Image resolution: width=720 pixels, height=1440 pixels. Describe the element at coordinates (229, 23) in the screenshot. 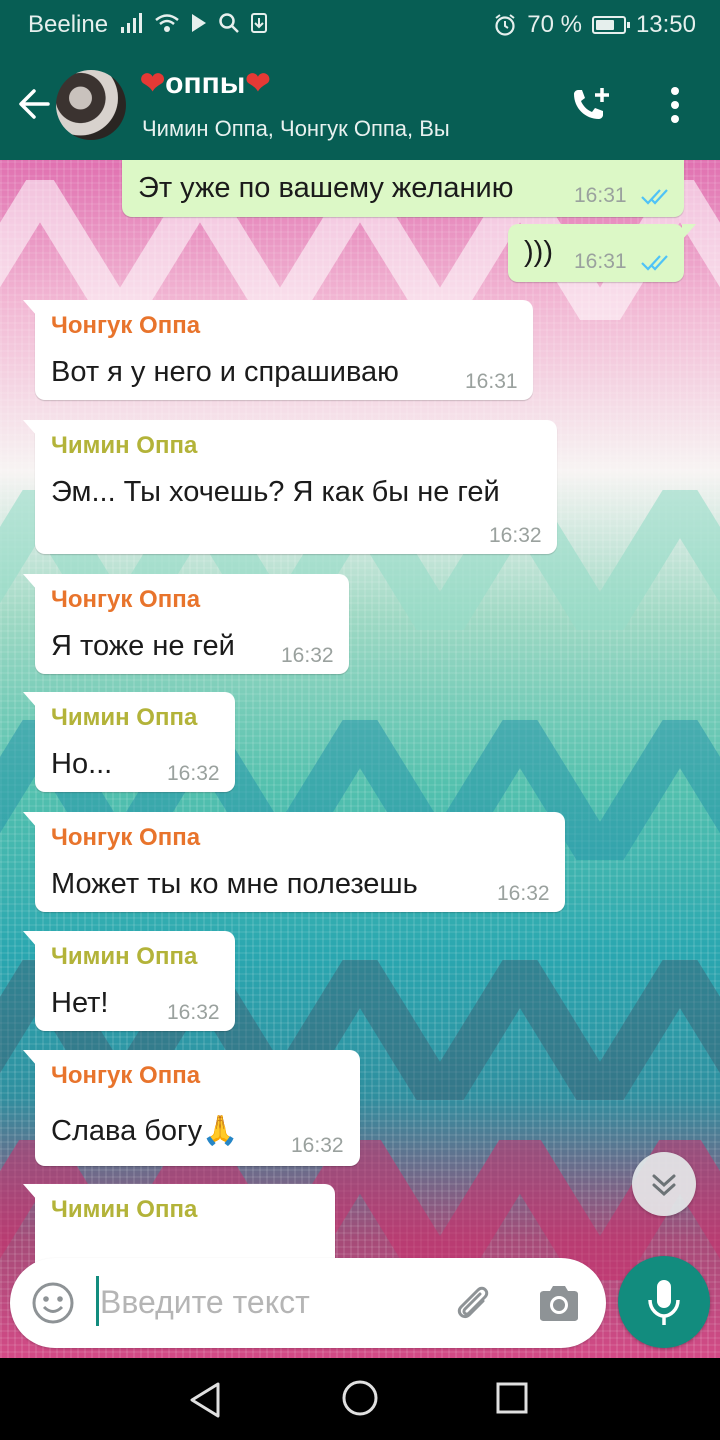

I see `search-icon` at that location.